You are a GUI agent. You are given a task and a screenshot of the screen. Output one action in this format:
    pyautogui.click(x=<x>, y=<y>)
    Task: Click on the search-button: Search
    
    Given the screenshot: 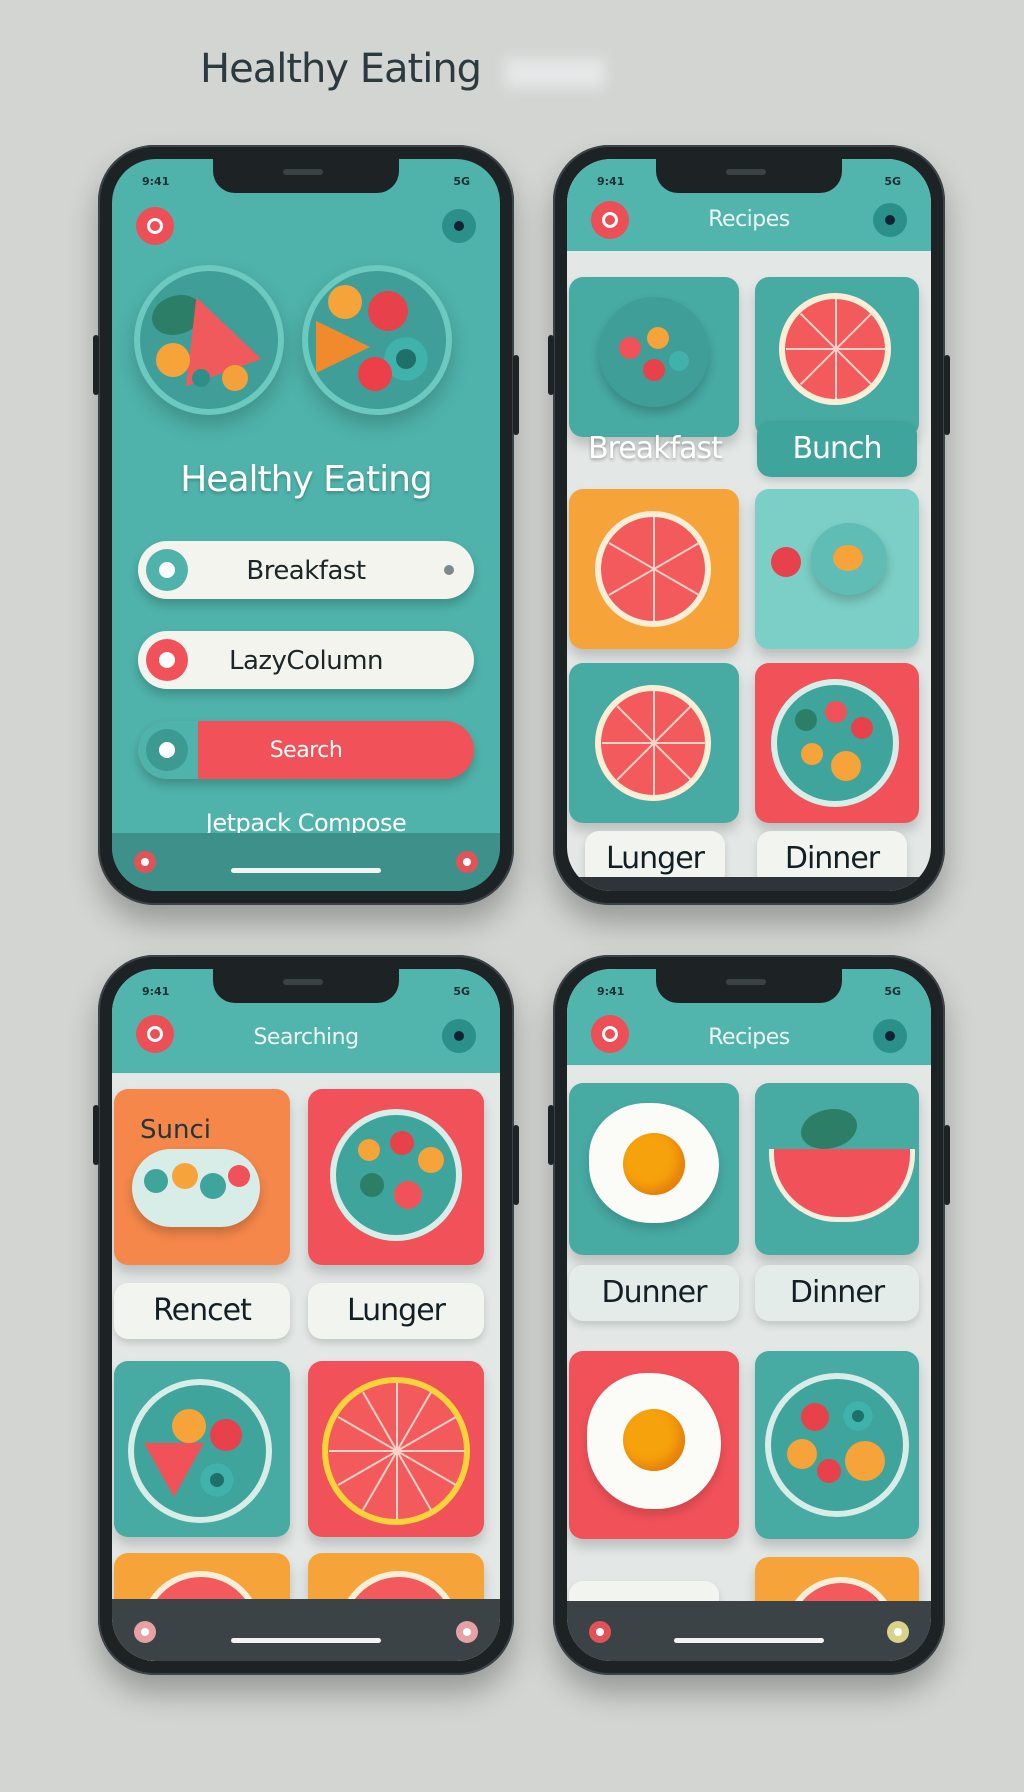 What is the action you would take?
    pyautogui.click(x=306, y=750)
    